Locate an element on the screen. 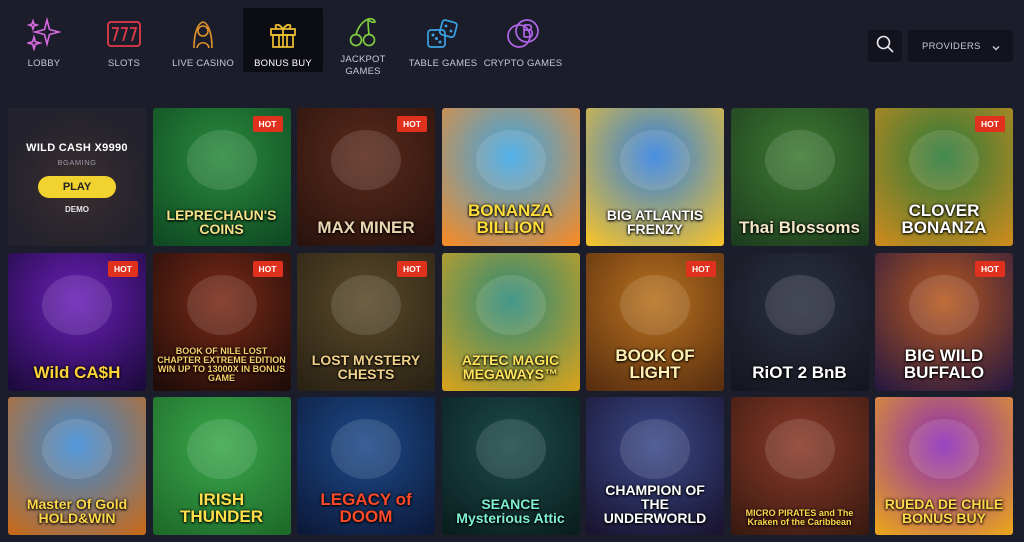 The image size is (1024, 542). game-title: Master Of Gold HOLD&WIN is located at coordinates (77, 511).